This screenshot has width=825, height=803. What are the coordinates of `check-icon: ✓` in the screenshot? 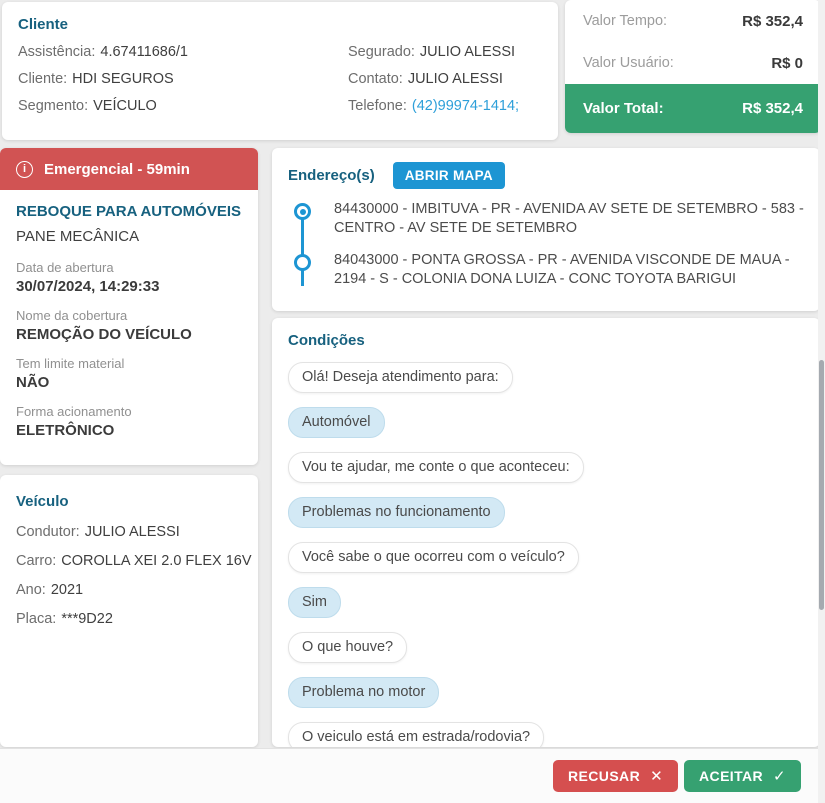 It's located at (779, 776).